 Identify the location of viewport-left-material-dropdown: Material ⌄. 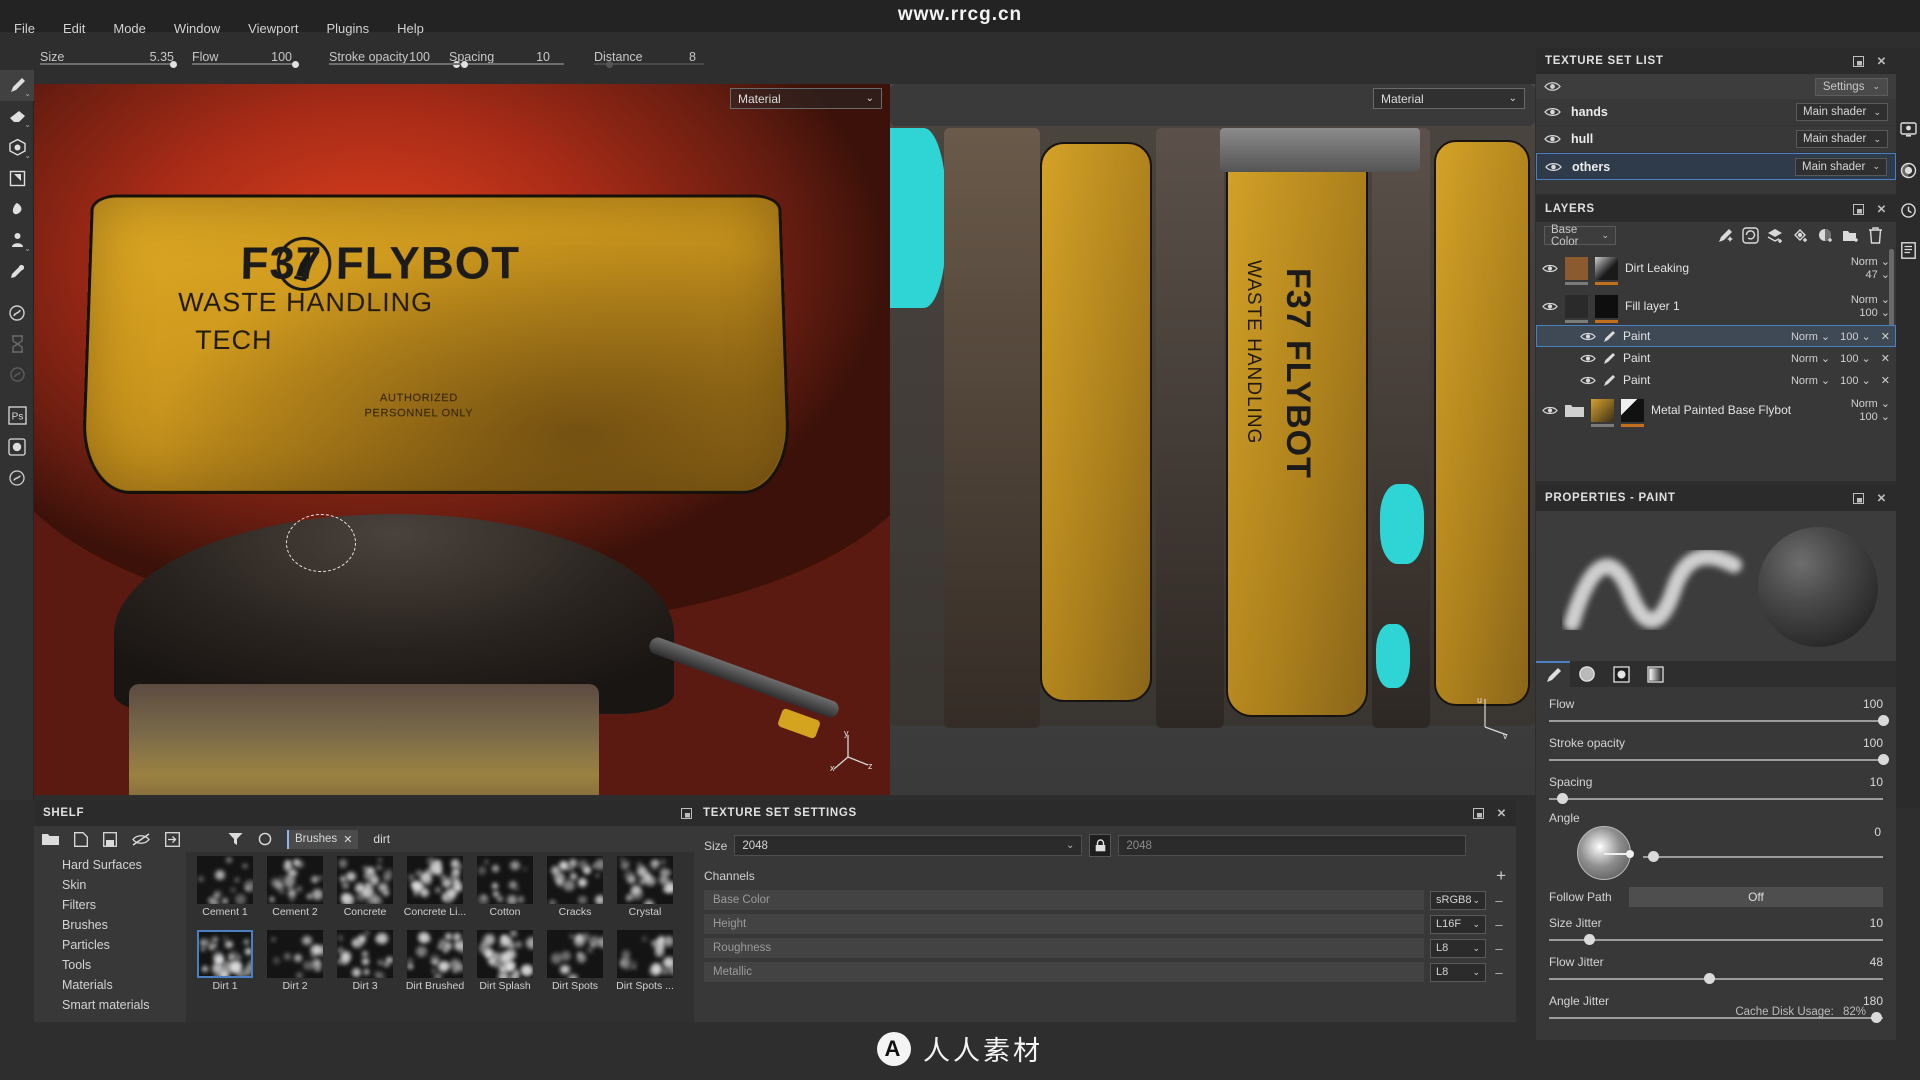
(806, 98).